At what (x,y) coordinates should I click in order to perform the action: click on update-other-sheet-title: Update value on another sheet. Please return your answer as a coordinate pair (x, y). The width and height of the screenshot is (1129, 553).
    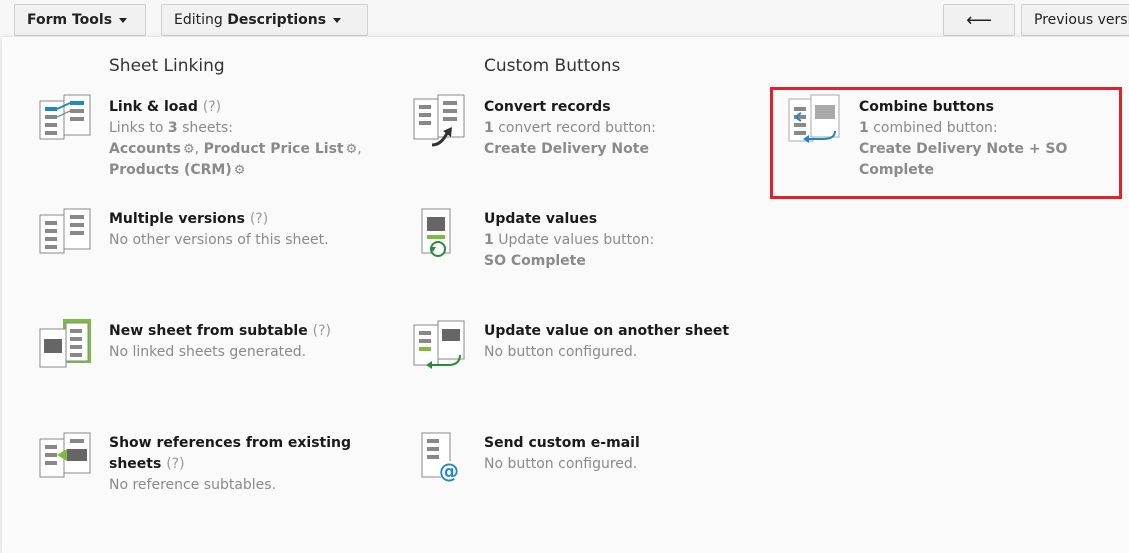
    Looking at the image, I should click on (649, 331).